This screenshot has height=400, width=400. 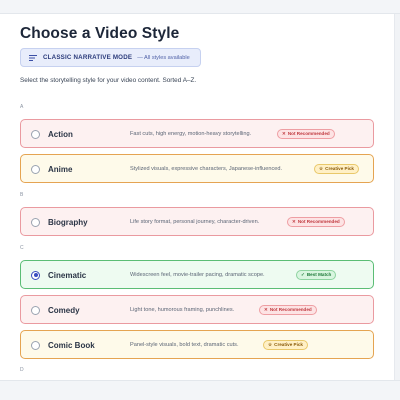 What do you see at coordinates (60, 169) in the screenshot?
I see `style-name: Anime` at bounding box center [60, 169].